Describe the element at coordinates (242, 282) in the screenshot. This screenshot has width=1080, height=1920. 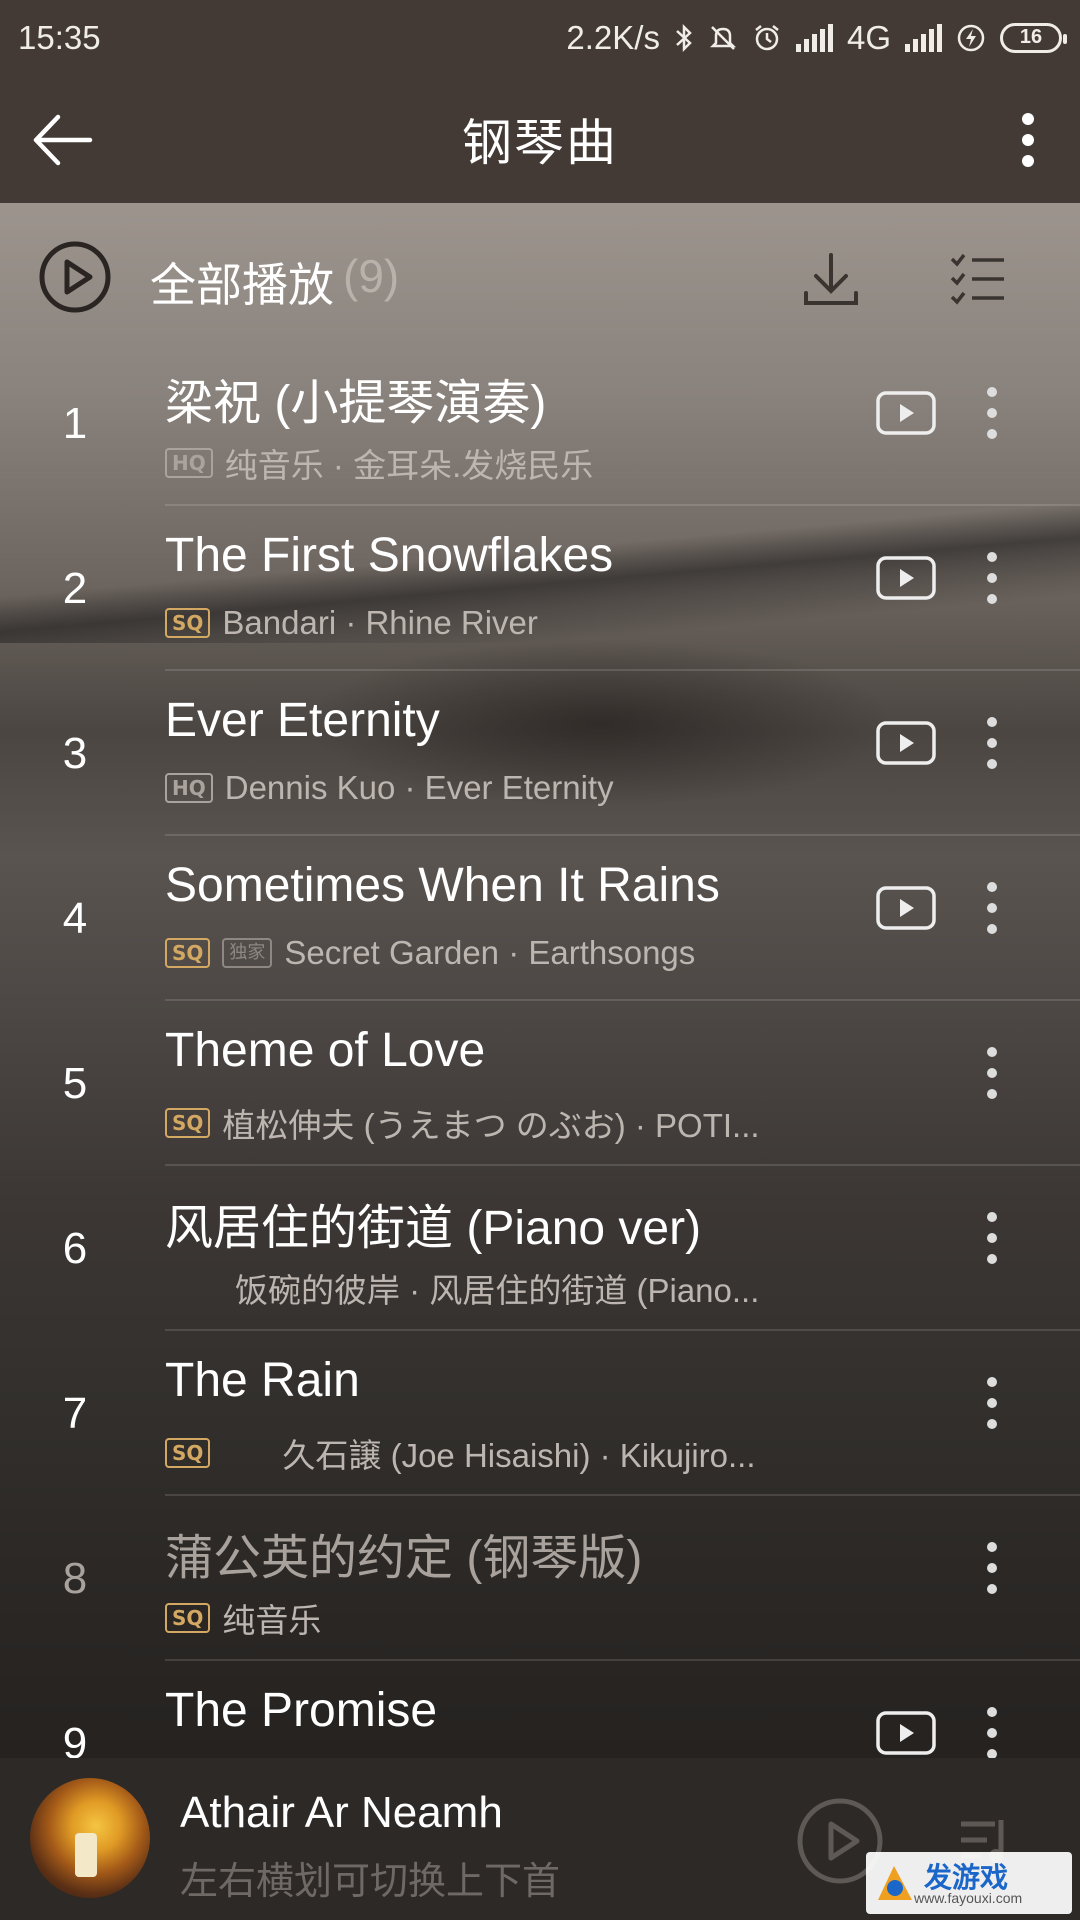
I see `play-all-label: 全部播放` at that location.